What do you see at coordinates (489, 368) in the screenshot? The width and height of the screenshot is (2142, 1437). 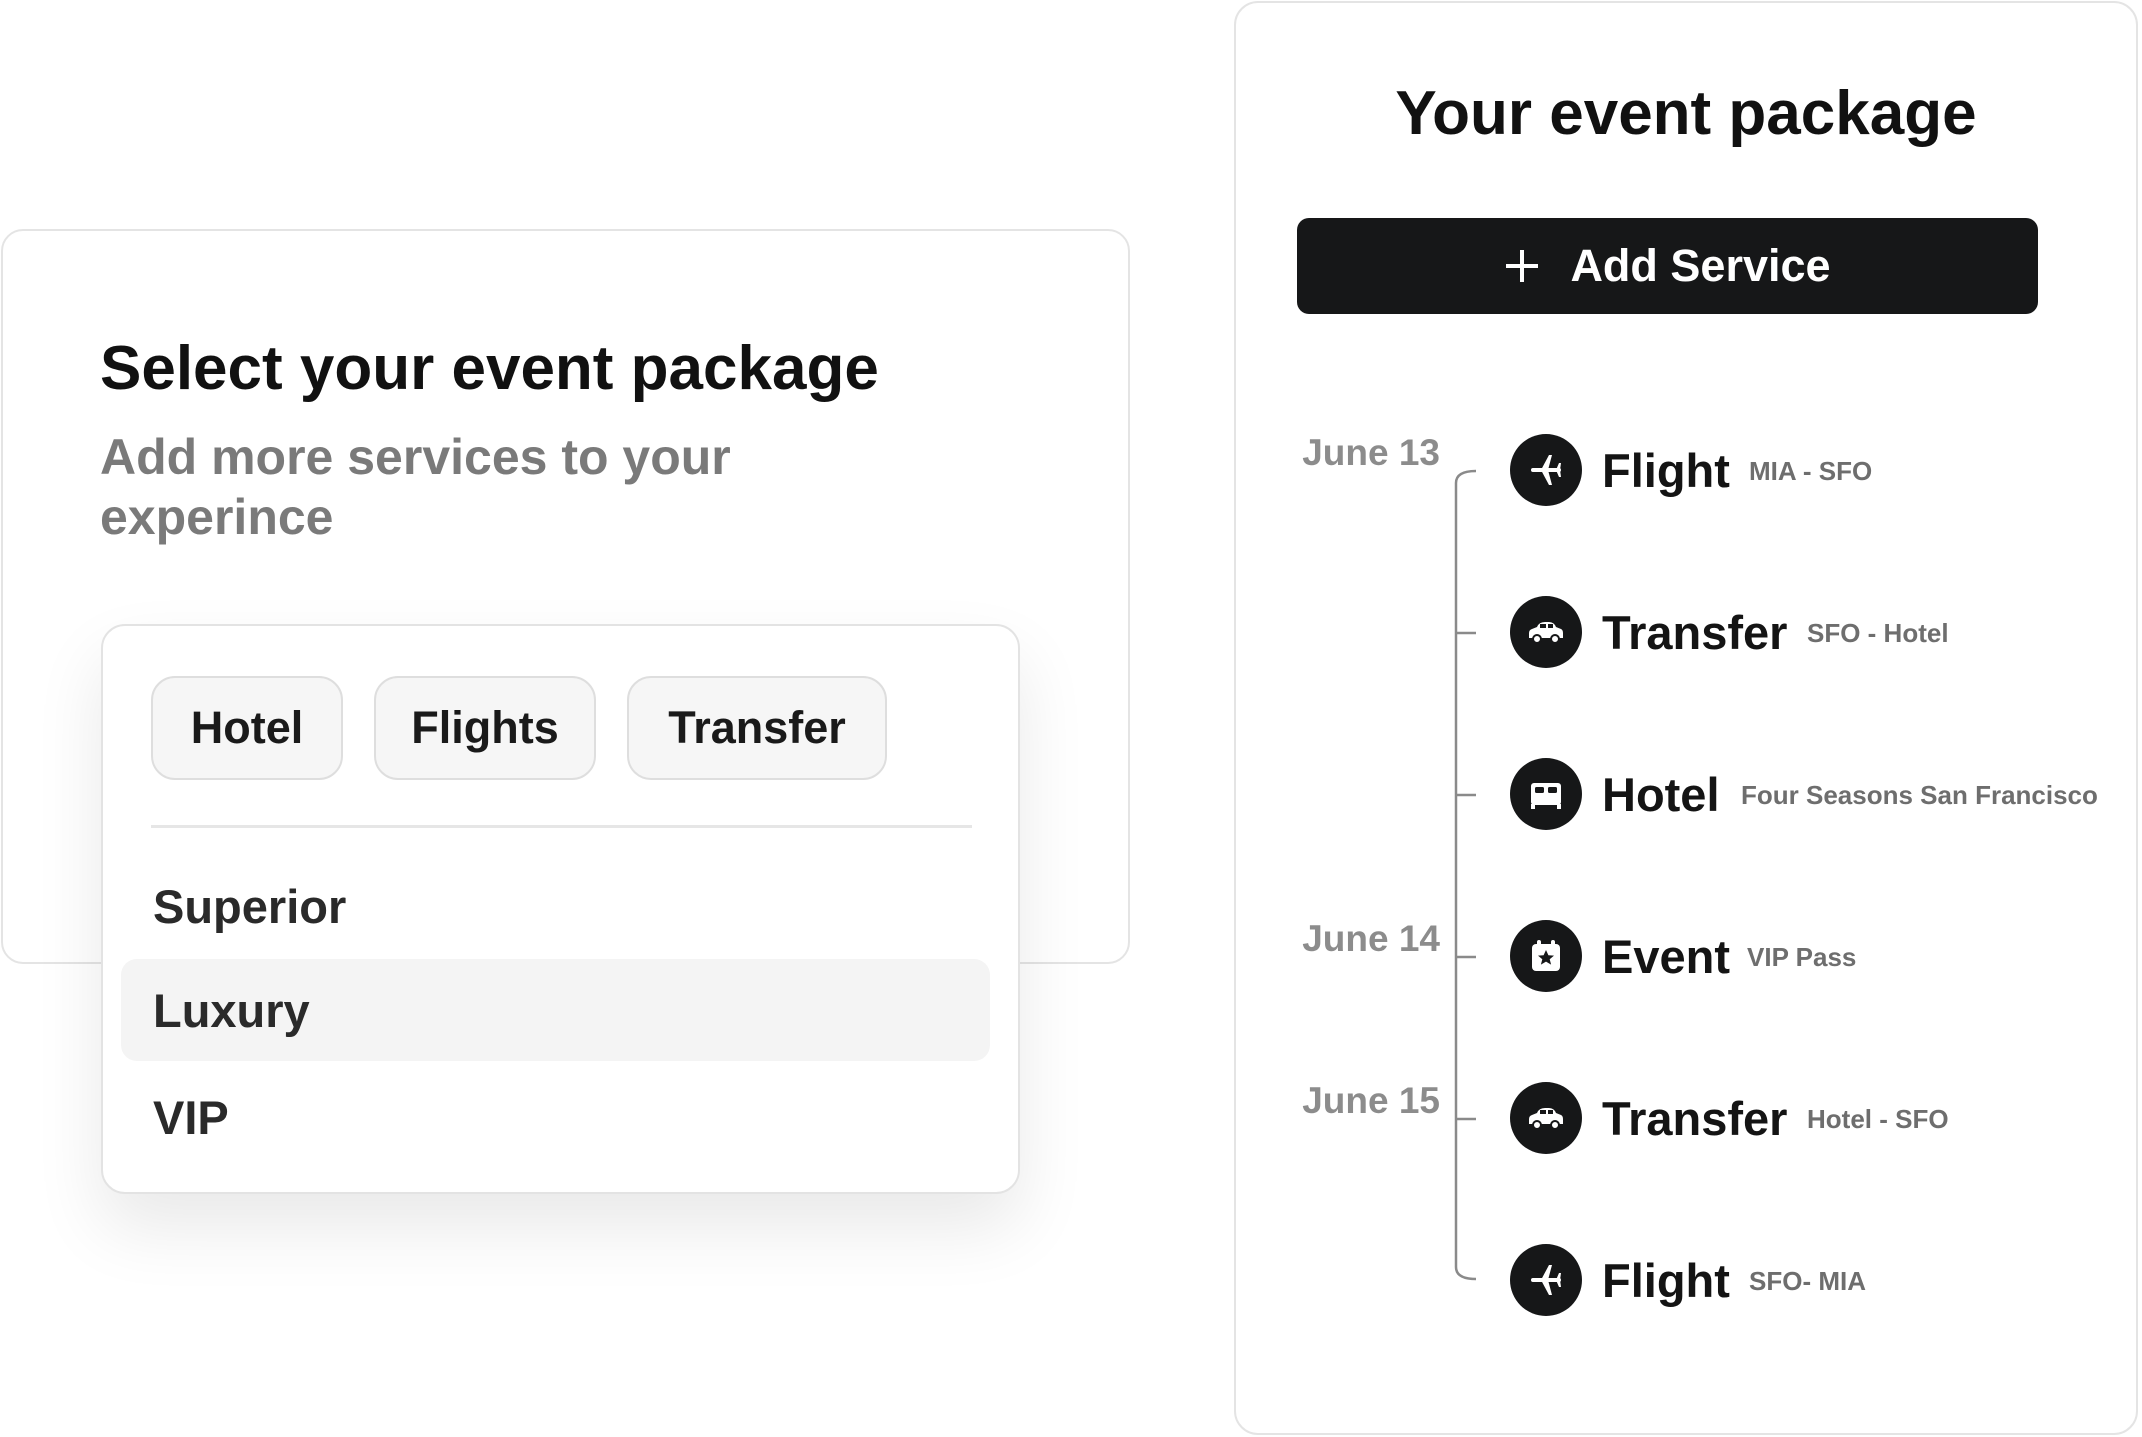 I see `select-package-title: Select your event package` at bounding box center [489, 368].